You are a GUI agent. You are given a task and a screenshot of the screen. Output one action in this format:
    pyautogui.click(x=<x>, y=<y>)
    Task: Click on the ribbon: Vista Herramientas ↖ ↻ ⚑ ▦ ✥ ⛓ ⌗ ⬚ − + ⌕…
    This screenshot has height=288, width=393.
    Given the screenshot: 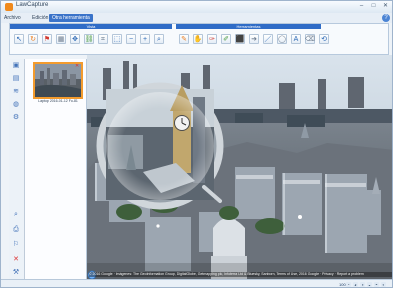 What is the action you would take?
    pyautogui.click(x=199, y=39)
    